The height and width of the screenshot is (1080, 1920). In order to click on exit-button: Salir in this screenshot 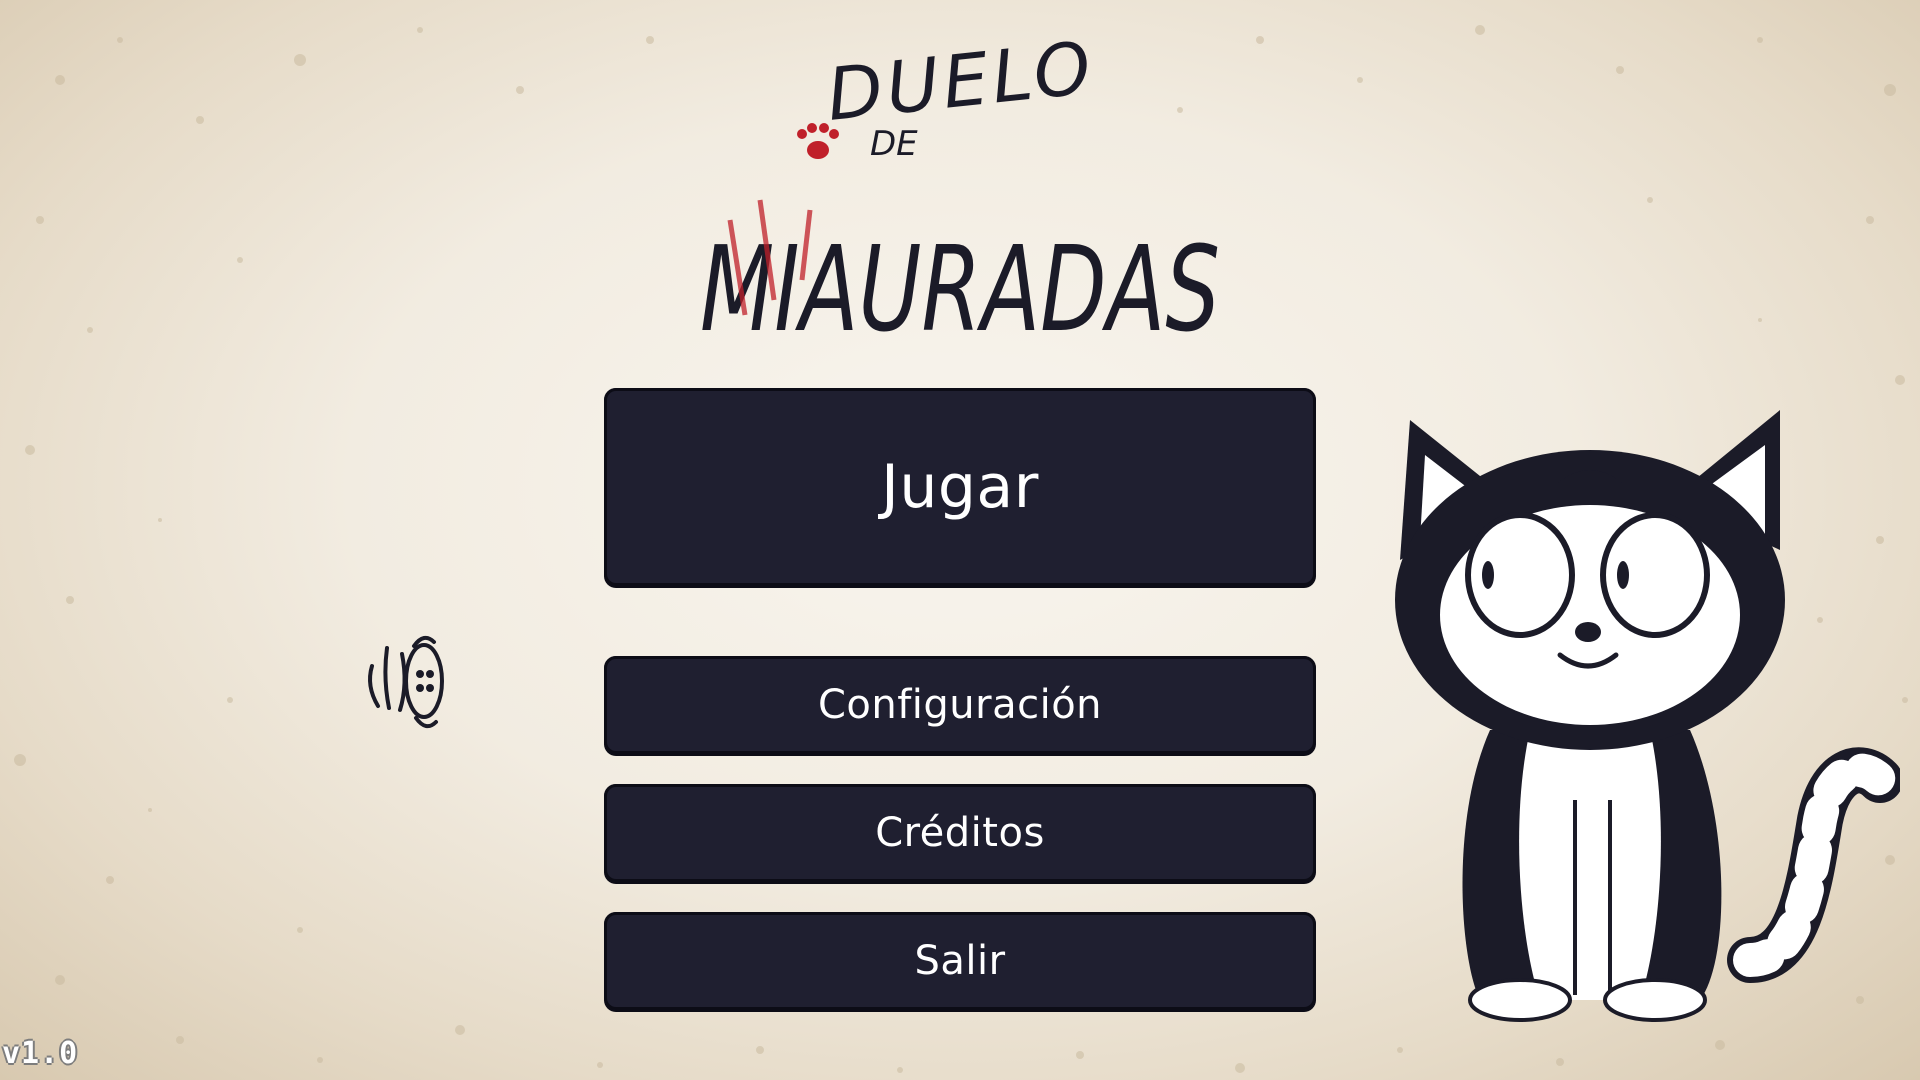, I will do `click(960, 961)`.